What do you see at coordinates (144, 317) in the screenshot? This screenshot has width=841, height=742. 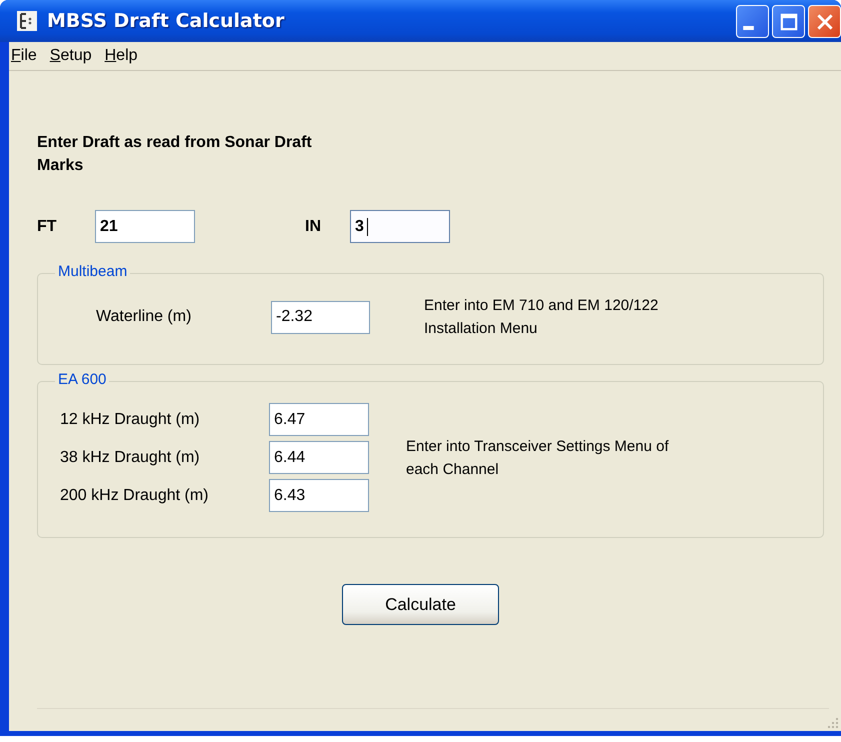 I see `field-label: Waterline (m)` at bounding box center [144, 317].